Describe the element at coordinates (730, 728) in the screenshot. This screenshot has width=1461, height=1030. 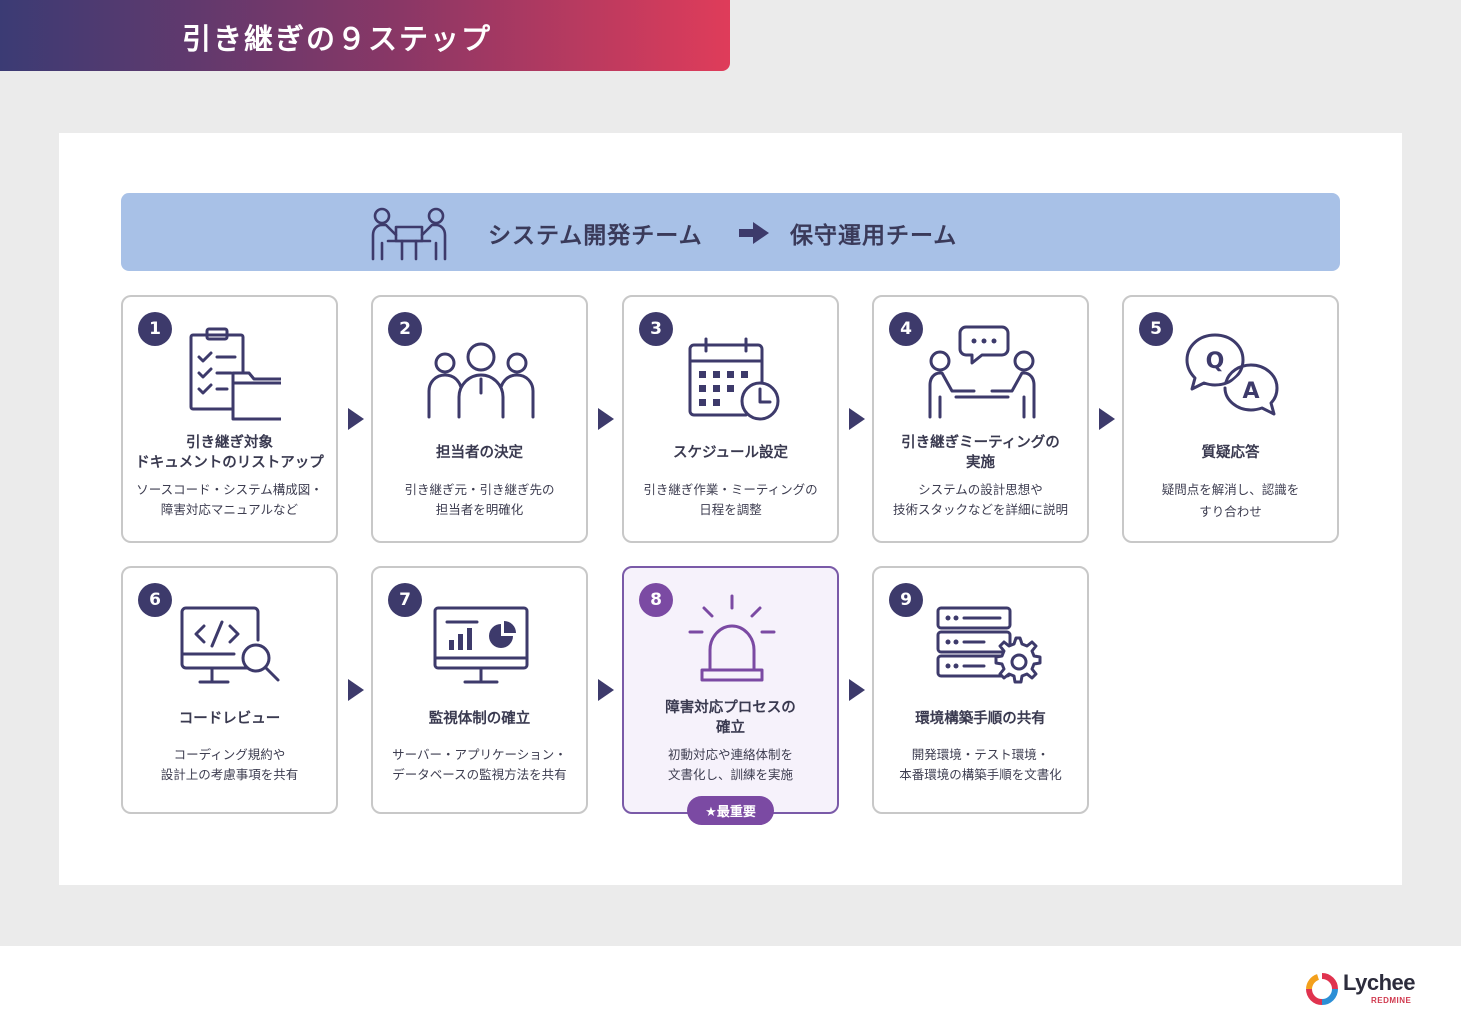
I see `step-title-line: 確立` at that location.